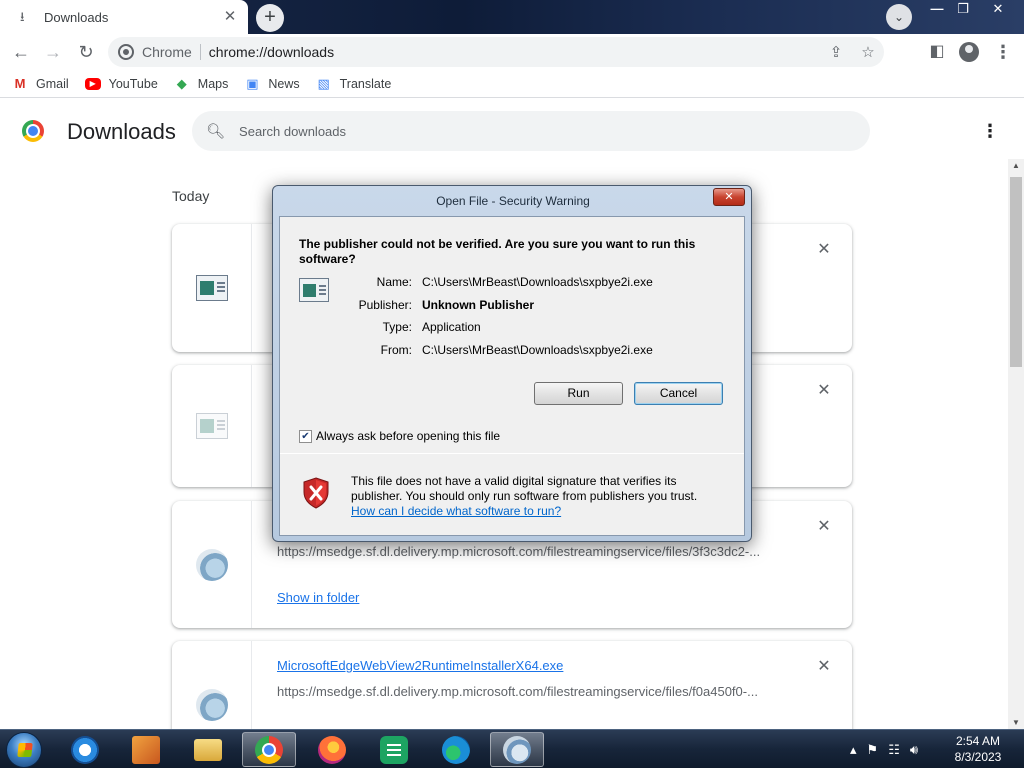 The height and width of the screenshot is (768, 1024). I want to click on setup-icon, so click(517, 749).